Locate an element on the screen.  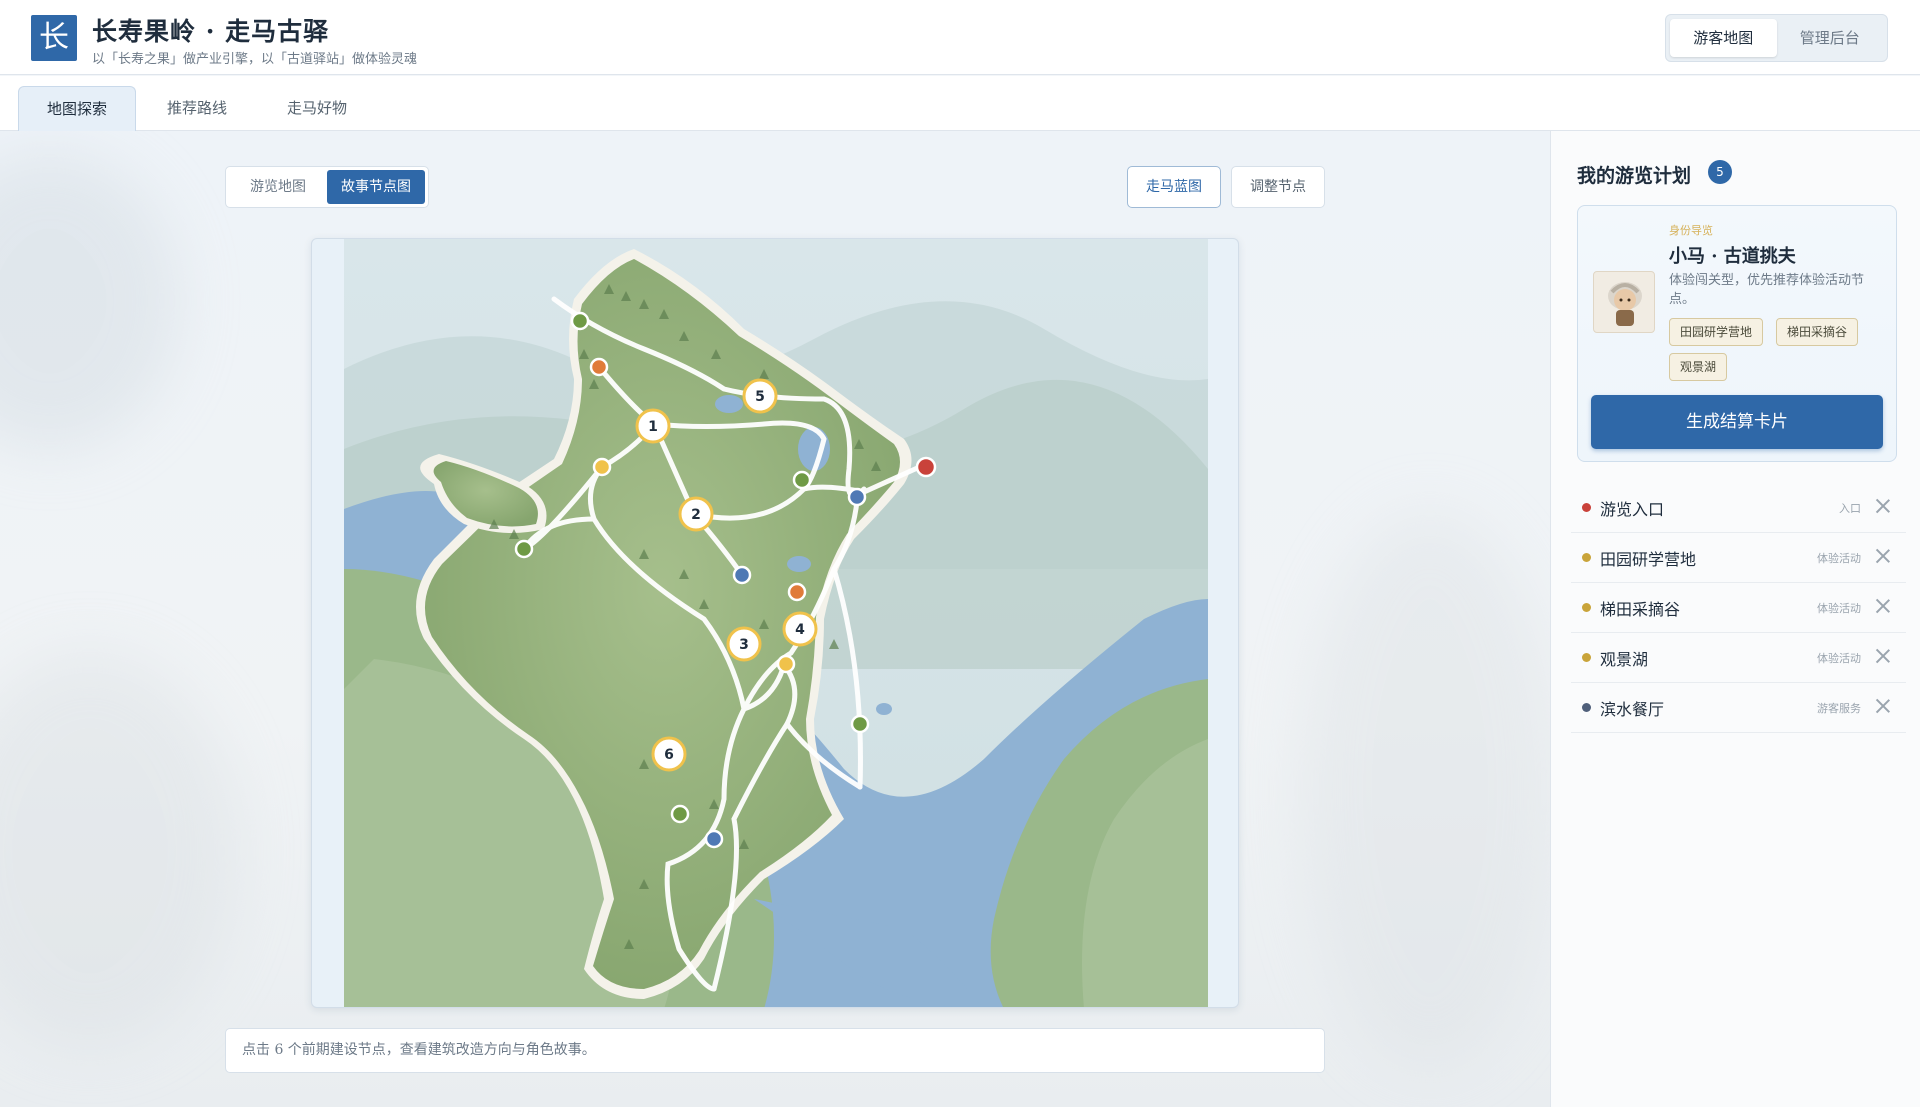
plan-item-name: 观景湖 is located at coordinates (1624, 659).